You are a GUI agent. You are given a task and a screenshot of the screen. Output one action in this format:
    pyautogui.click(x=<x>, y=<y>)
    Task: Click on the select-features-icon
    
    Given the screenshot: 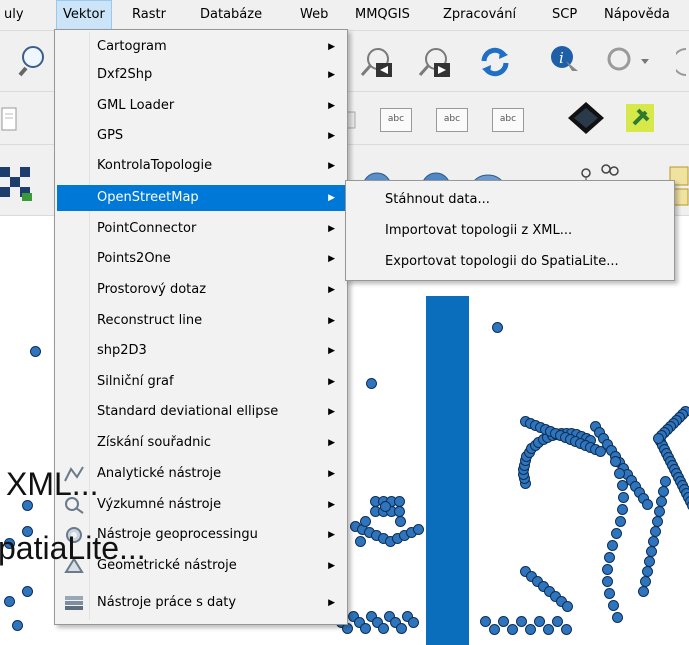 What is the action you would take?
    pyautogui.click(x=630, y=62)
    